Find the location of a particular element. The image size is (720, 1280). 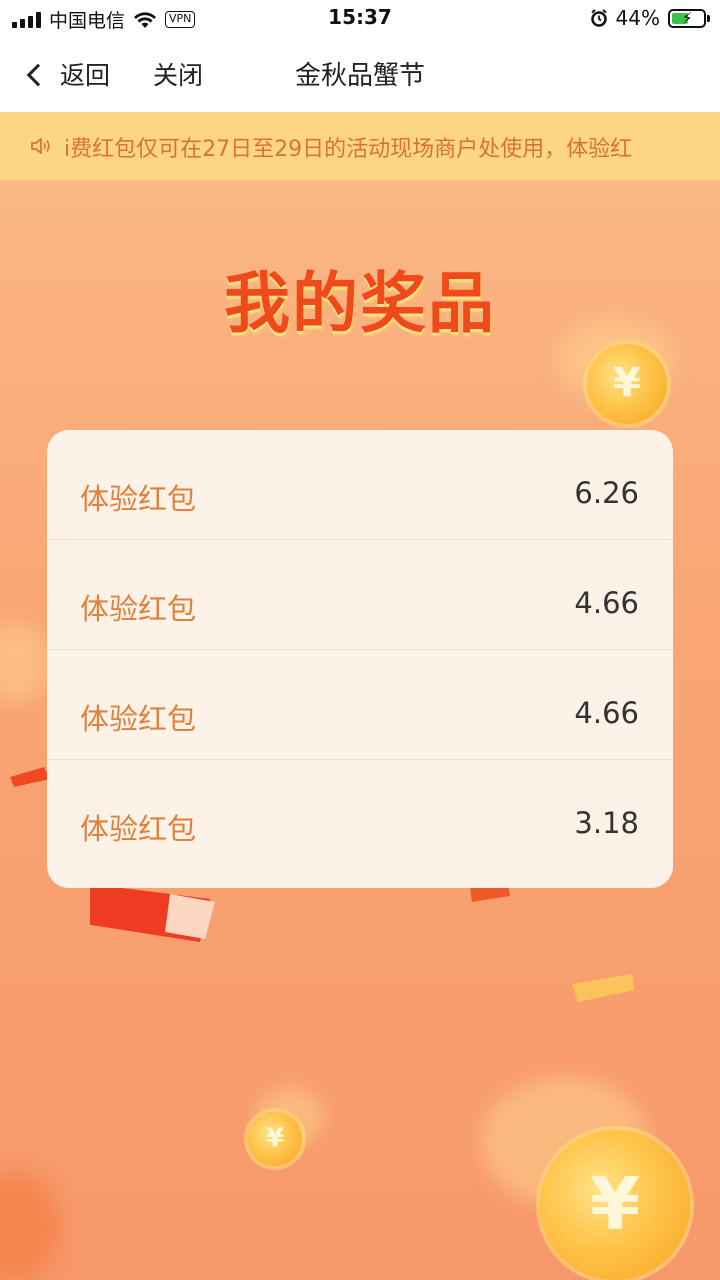

nav-bar: 返回 关闭 金秋品蟹节 is located at coordinates (360, 74).